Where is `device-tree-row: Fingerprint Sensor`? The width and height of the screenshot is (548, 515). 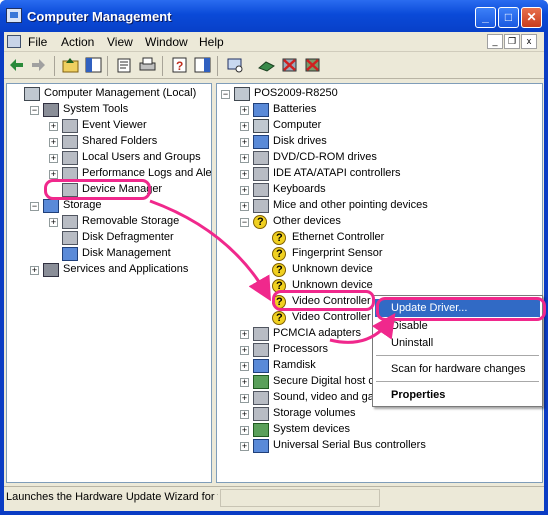 device-tree-row: Fingerprint Sensor is located at coordinates (379, 254).